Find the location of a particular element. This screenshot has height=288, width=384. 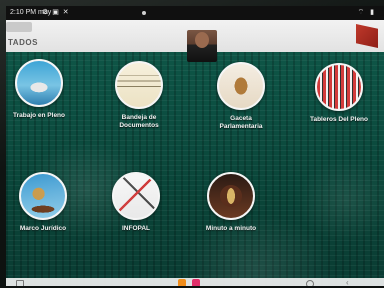

menu-item-gaceta-parlamentaria: Gaceta Parlamentaria is located at coordinates (241, 96).